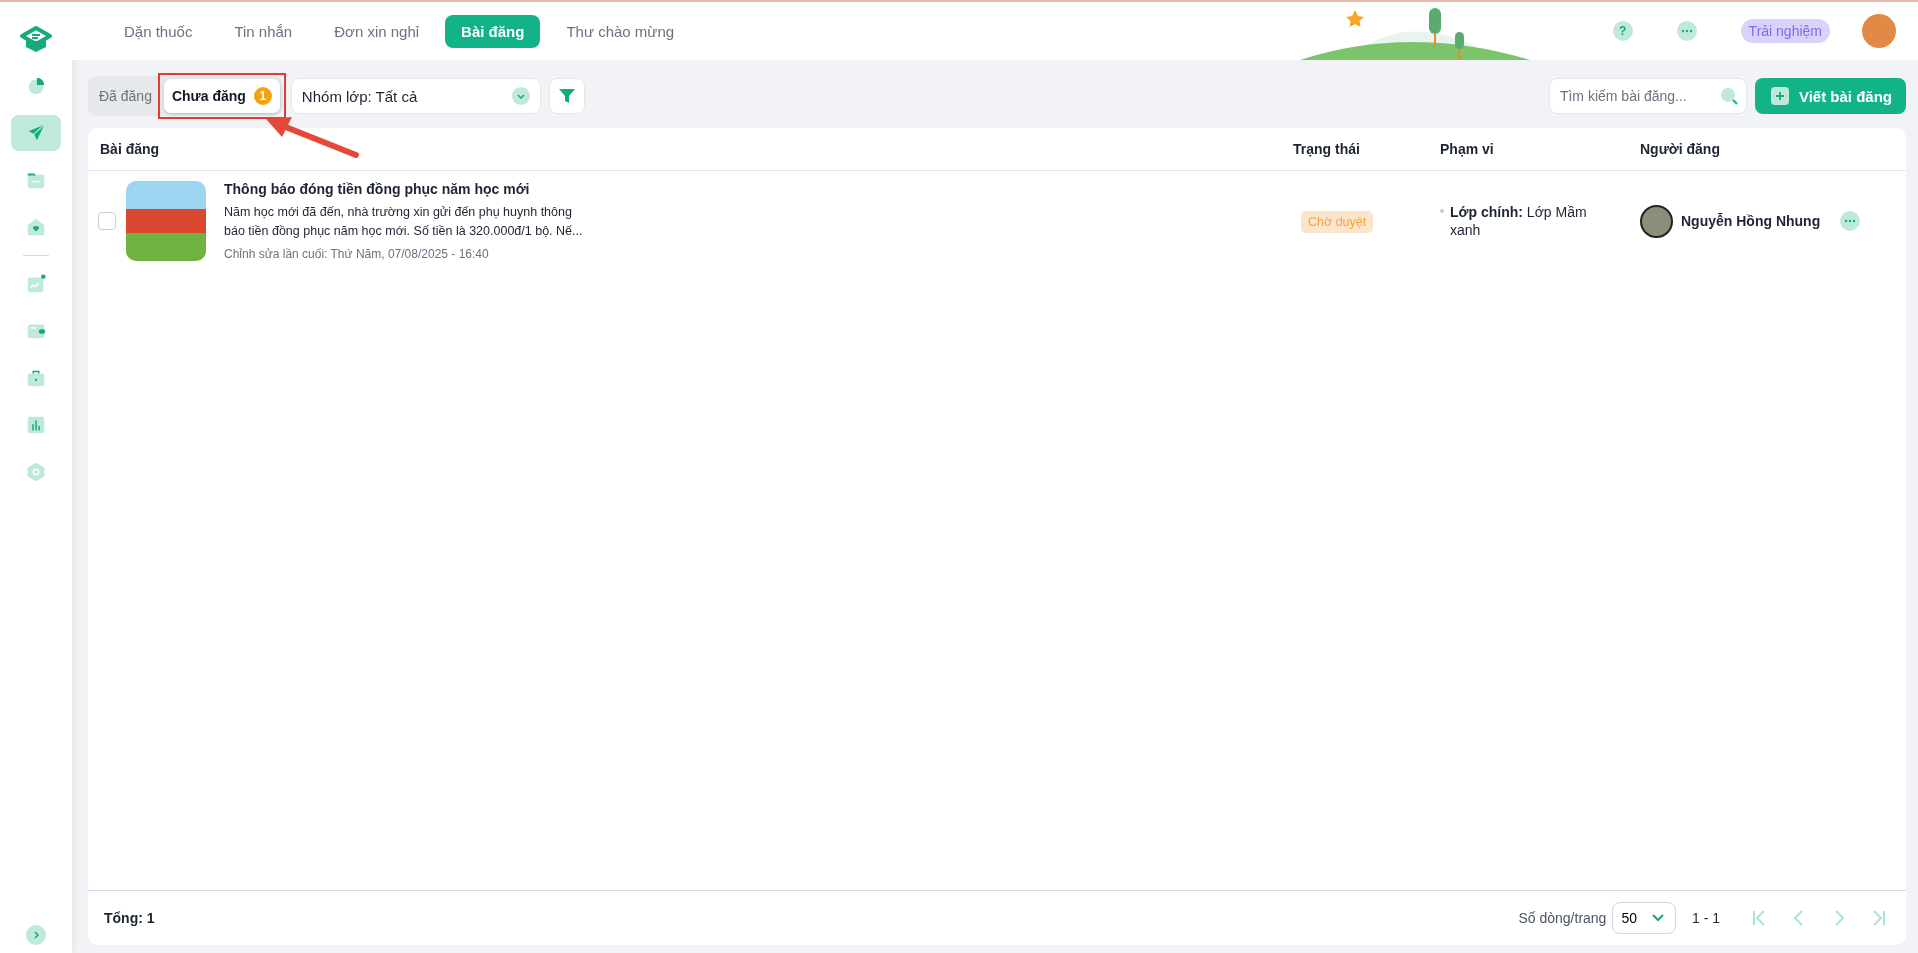 The image size is (1918, 953). What do you see at coordinates (36, 284) in the screenshot?
I see `trend-icon` at bounding box center [36, 284].